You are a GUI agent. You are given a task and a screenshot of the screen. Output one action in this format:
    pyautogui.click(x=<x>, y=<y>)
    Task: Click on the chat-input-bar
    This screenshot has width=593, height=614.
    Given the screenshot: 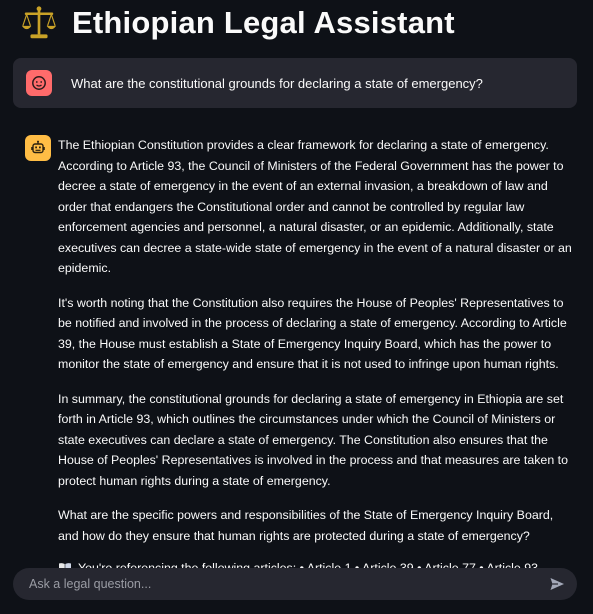 What is the action you would take?
    pyautogui.click(x=295, y=584)
    